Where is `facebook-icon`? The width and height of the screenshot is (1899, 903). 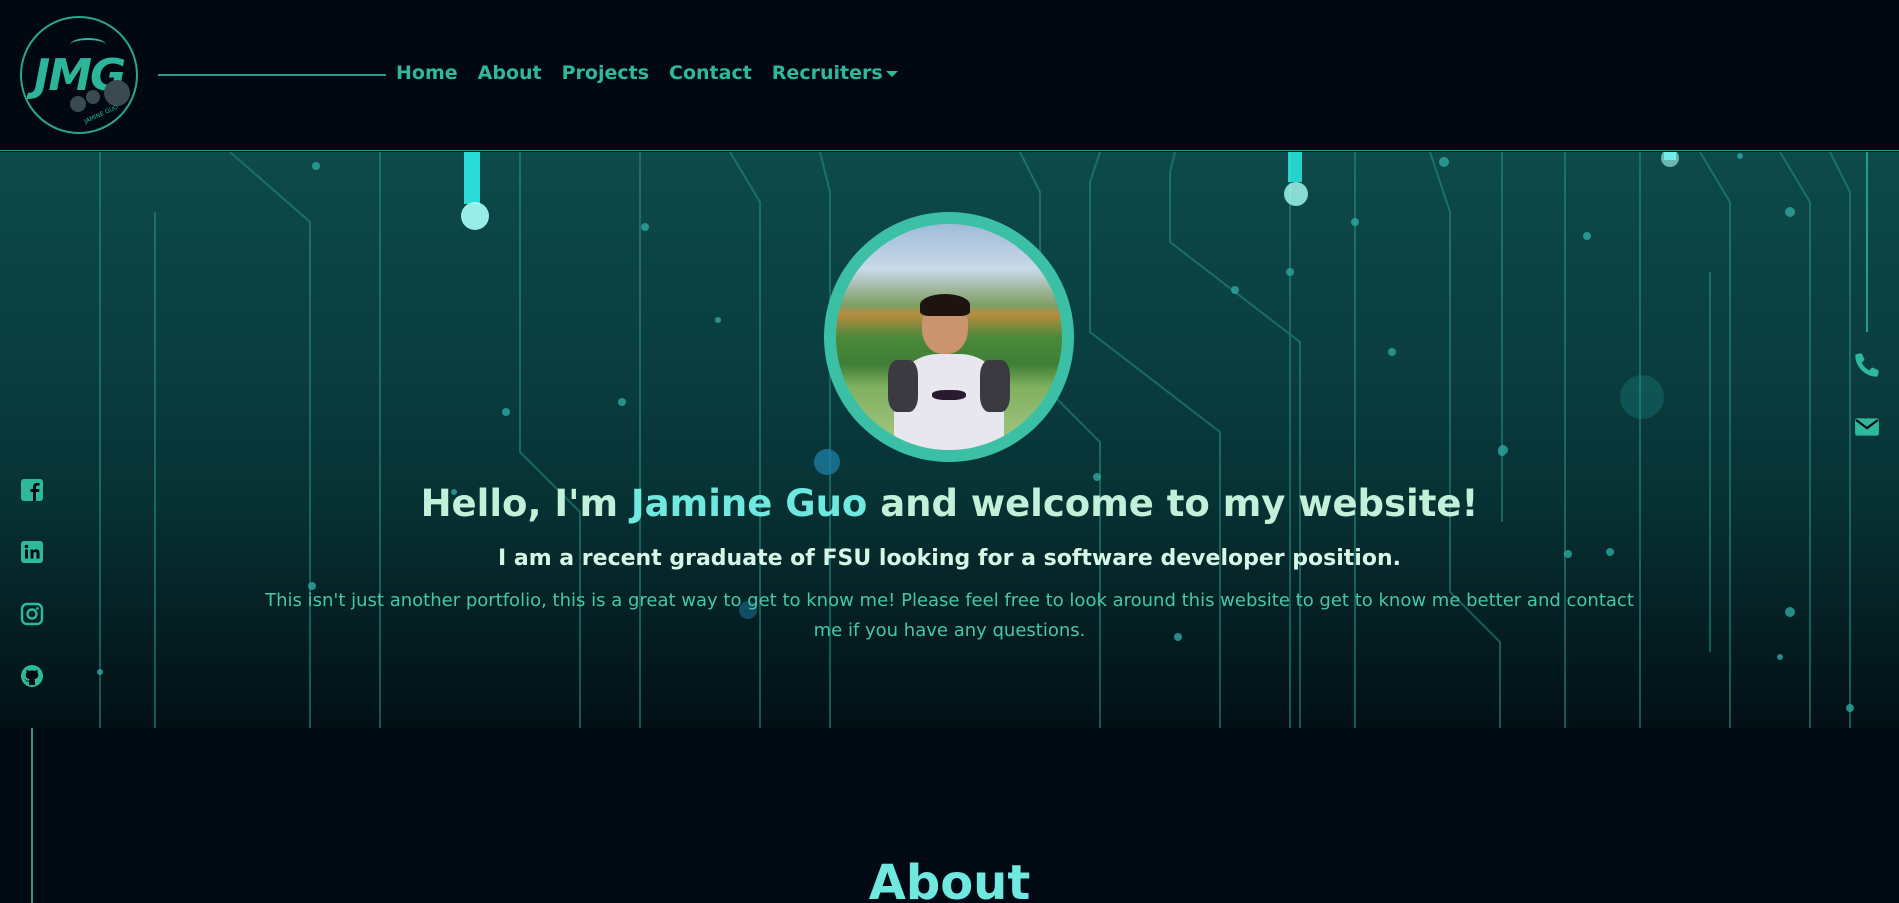
facebook-icon is located at coordinates (32, 490).